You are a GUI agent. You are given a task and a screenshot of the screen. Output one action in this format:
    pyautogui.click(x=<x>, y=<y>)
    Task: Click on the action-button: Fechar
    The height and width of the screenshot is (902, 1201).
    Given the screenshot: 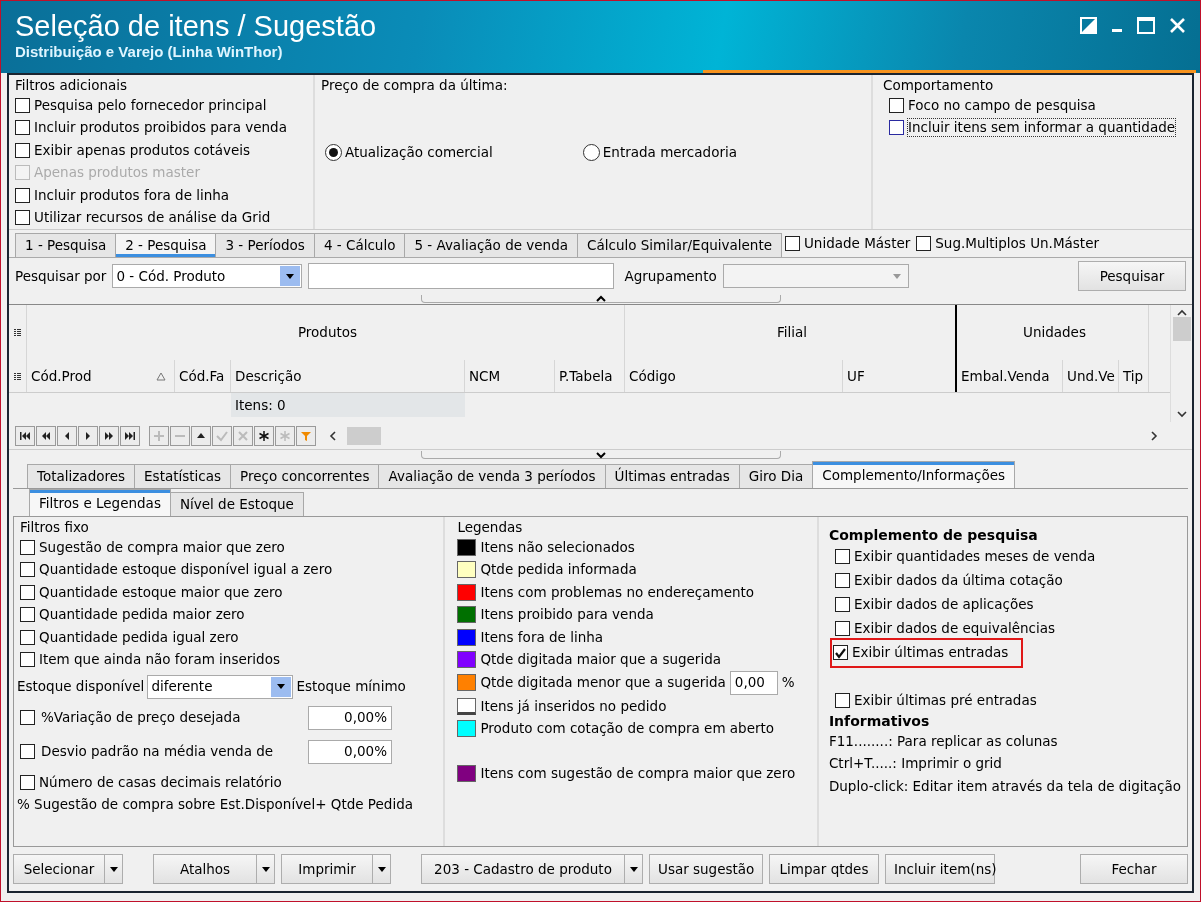 What is the action you would take?
    pyautogui.click(x=1134, y=869)
    